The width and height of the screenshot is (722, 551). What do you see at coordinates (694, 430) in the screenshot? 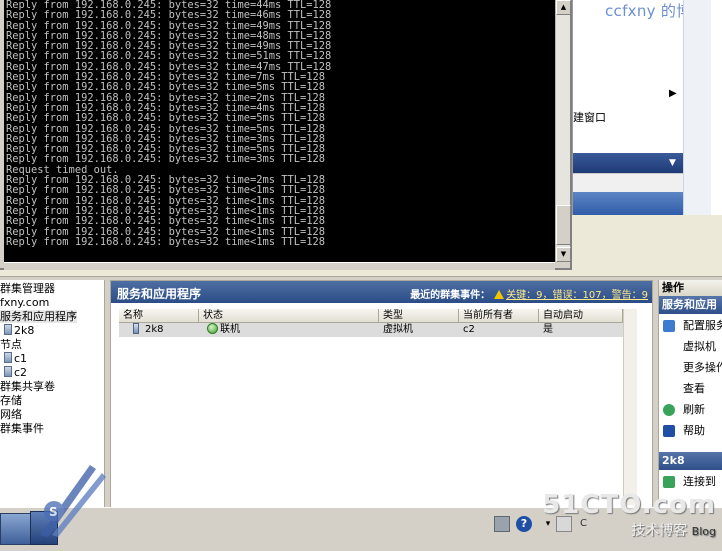
I see `action-label: 帮助` at bounding box center [694, 430].